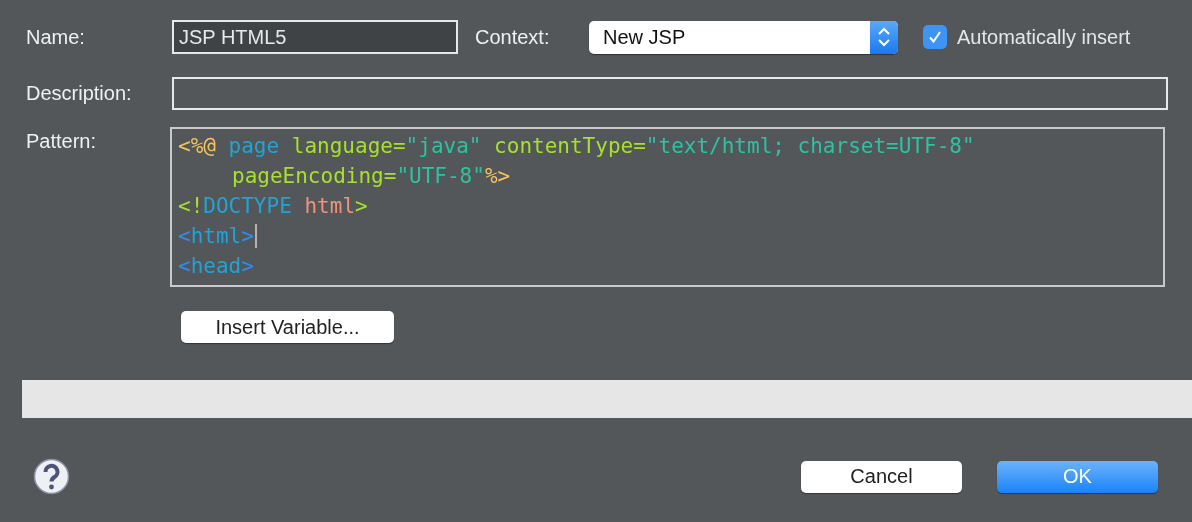  I want to click on code-token: head, so click(216, 266).